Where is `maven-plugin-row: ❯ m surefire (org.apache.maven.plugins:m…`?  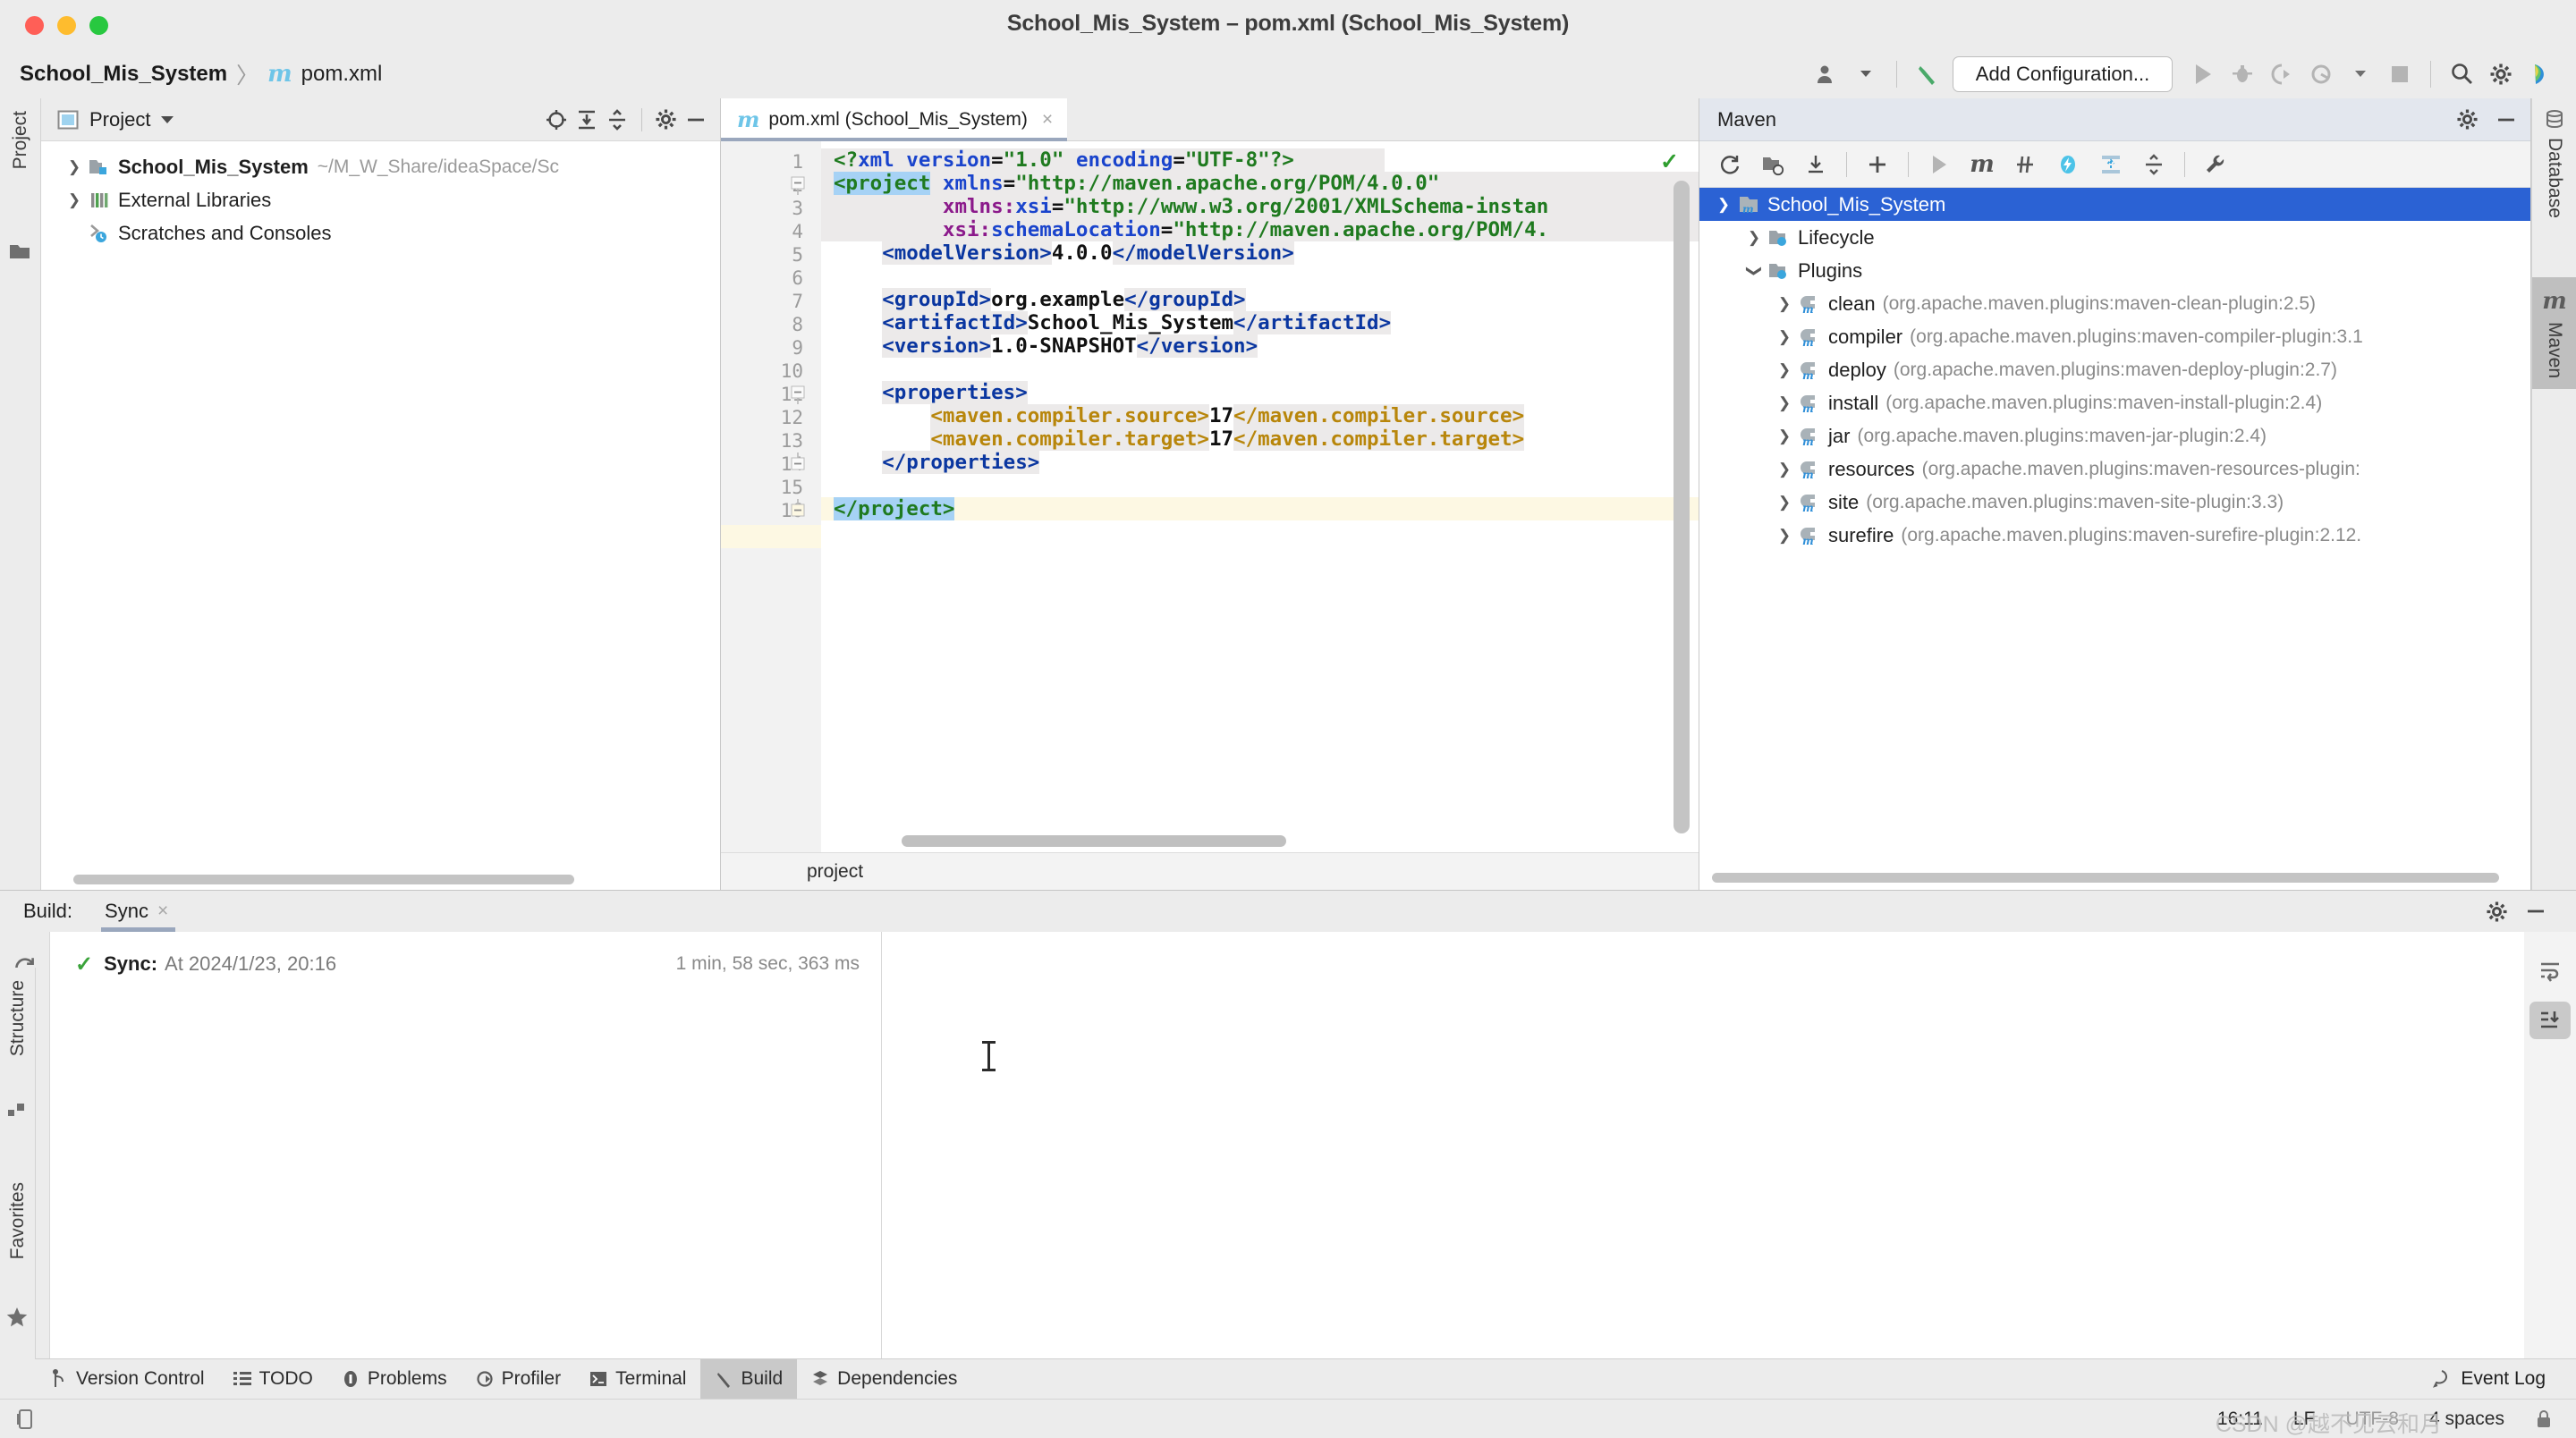 maven-plugin-row: ❯ m surefire (org.apache.maven.plugins:m… is located at coordinates (2114, 535).